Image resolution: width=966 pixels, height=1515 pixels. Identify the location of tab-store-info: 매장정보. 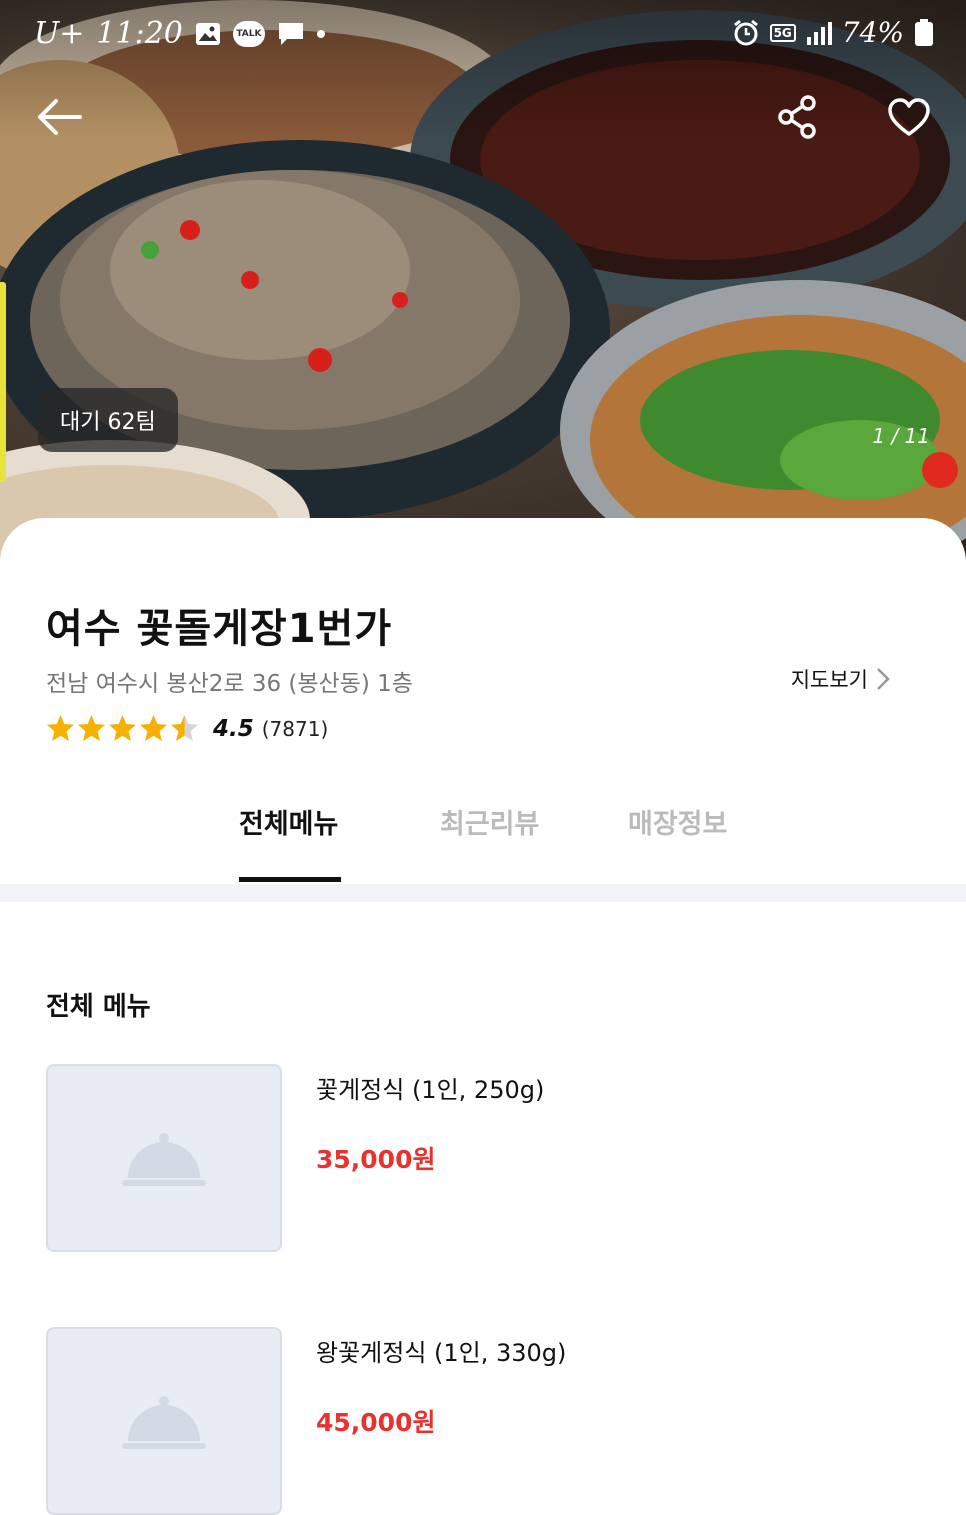
(677, 821).